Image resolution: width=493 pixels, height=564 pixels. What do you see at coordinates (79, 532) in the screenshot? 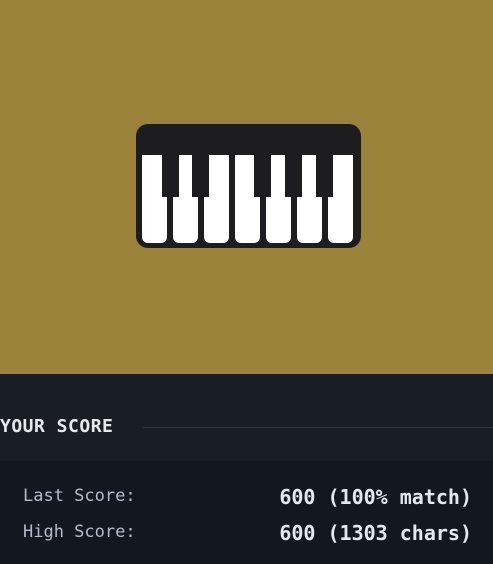
I see `high-score-label: High Score:` at bounding box center [79, 532].